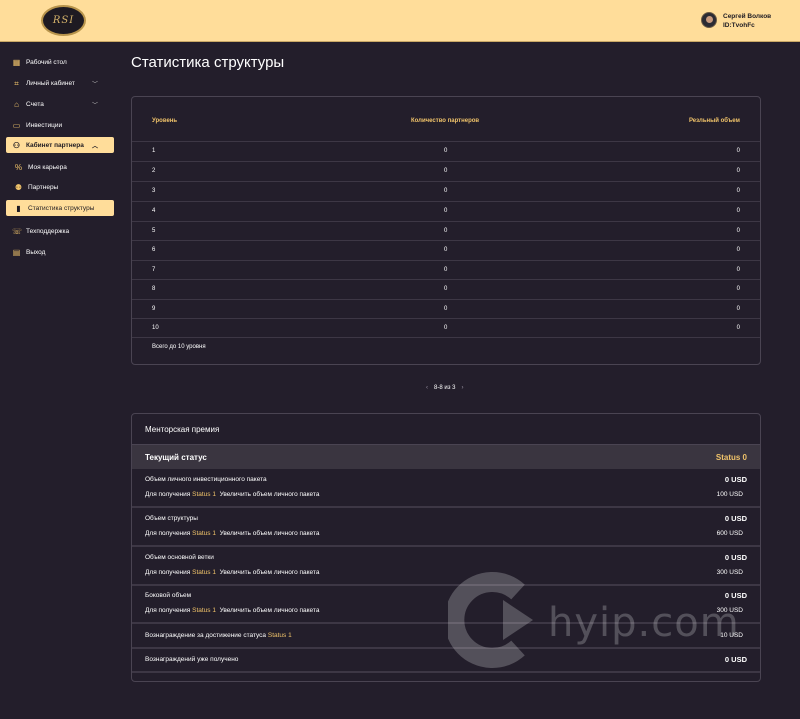 Image resolution: width=800 pixels, height=719 pixels. What do you see at coordinates (60, 252) in the screenshot?
I see `sidebar-item-logout: ▤ Выход` at bounding box center [60, 252].